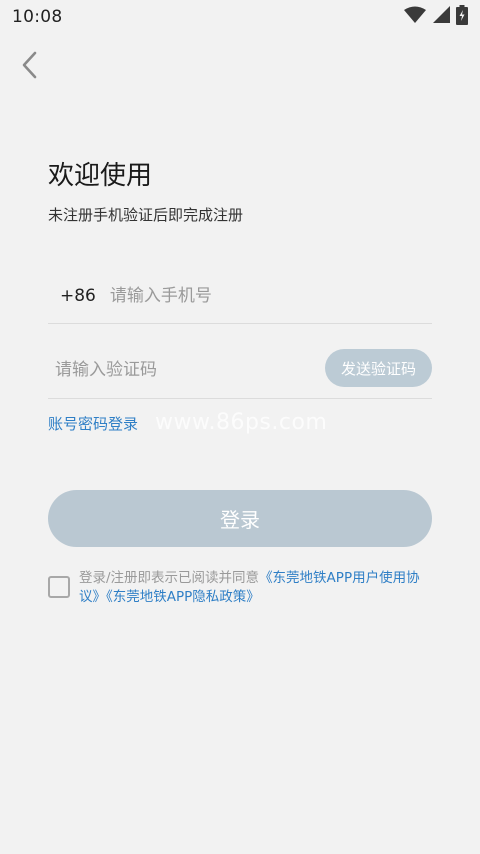 The width and height of the screenshot is (480, 854). I want to click on chevron-left-icon, so click(29, 67).